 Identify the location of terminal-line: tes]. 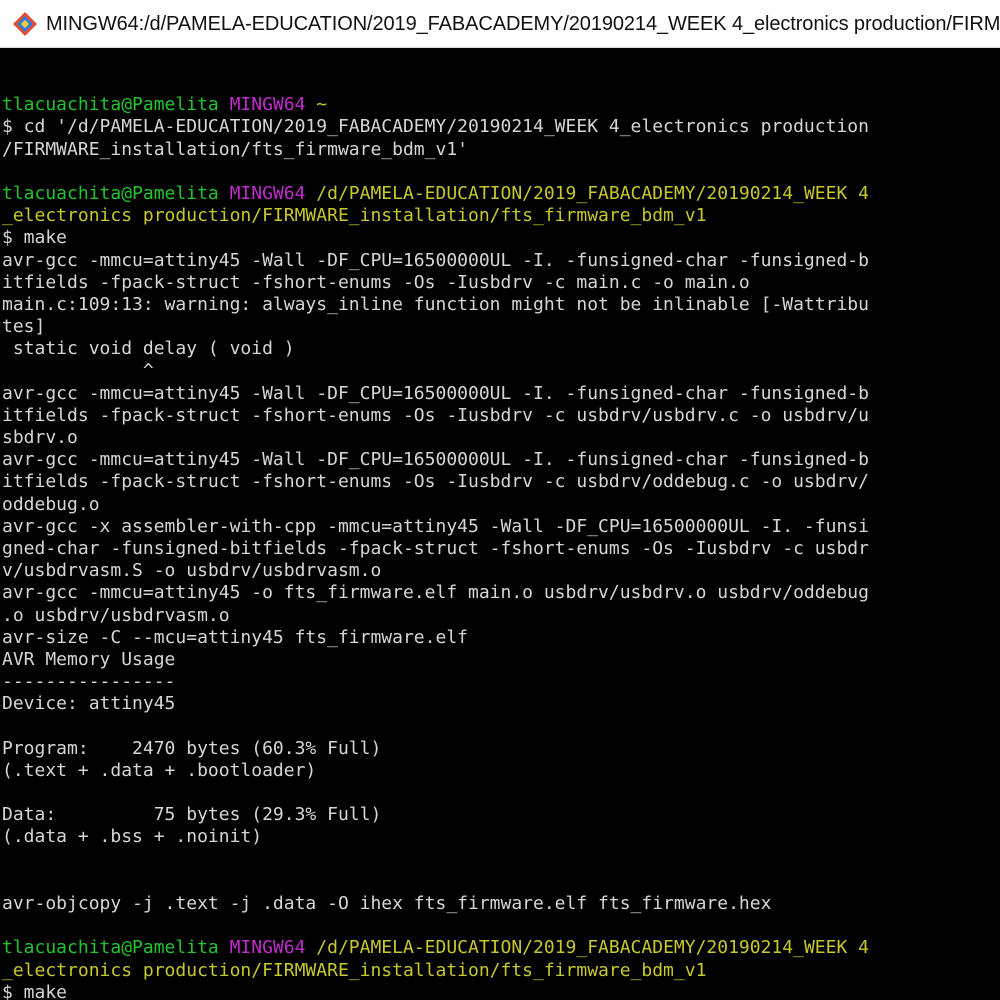
(501, 327).